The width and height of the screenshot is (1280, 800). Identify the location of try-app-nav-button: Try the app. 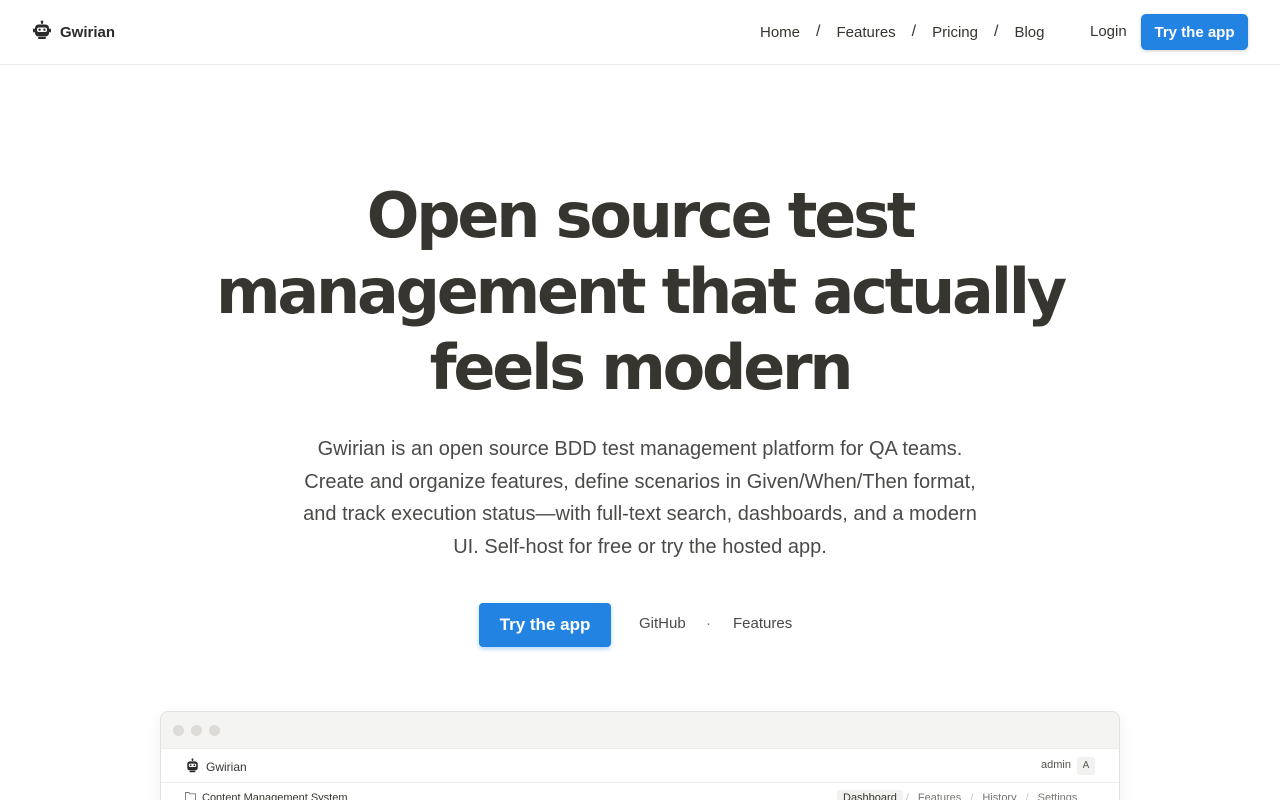
(1194, 32).